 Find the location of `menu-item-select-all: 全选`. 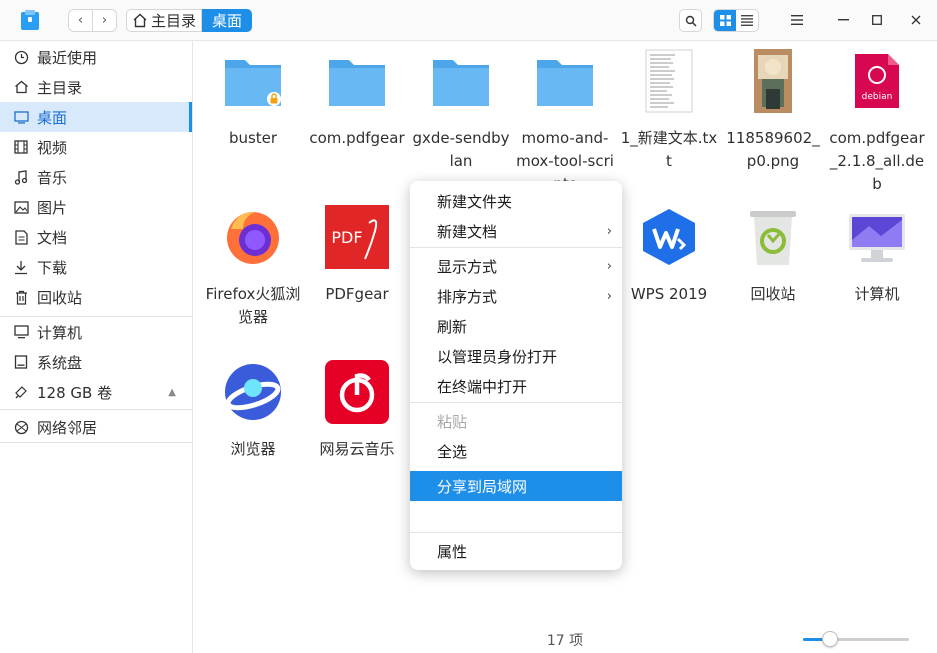

menu-item-select-all: 全选 is located at coordinates (516, 451).